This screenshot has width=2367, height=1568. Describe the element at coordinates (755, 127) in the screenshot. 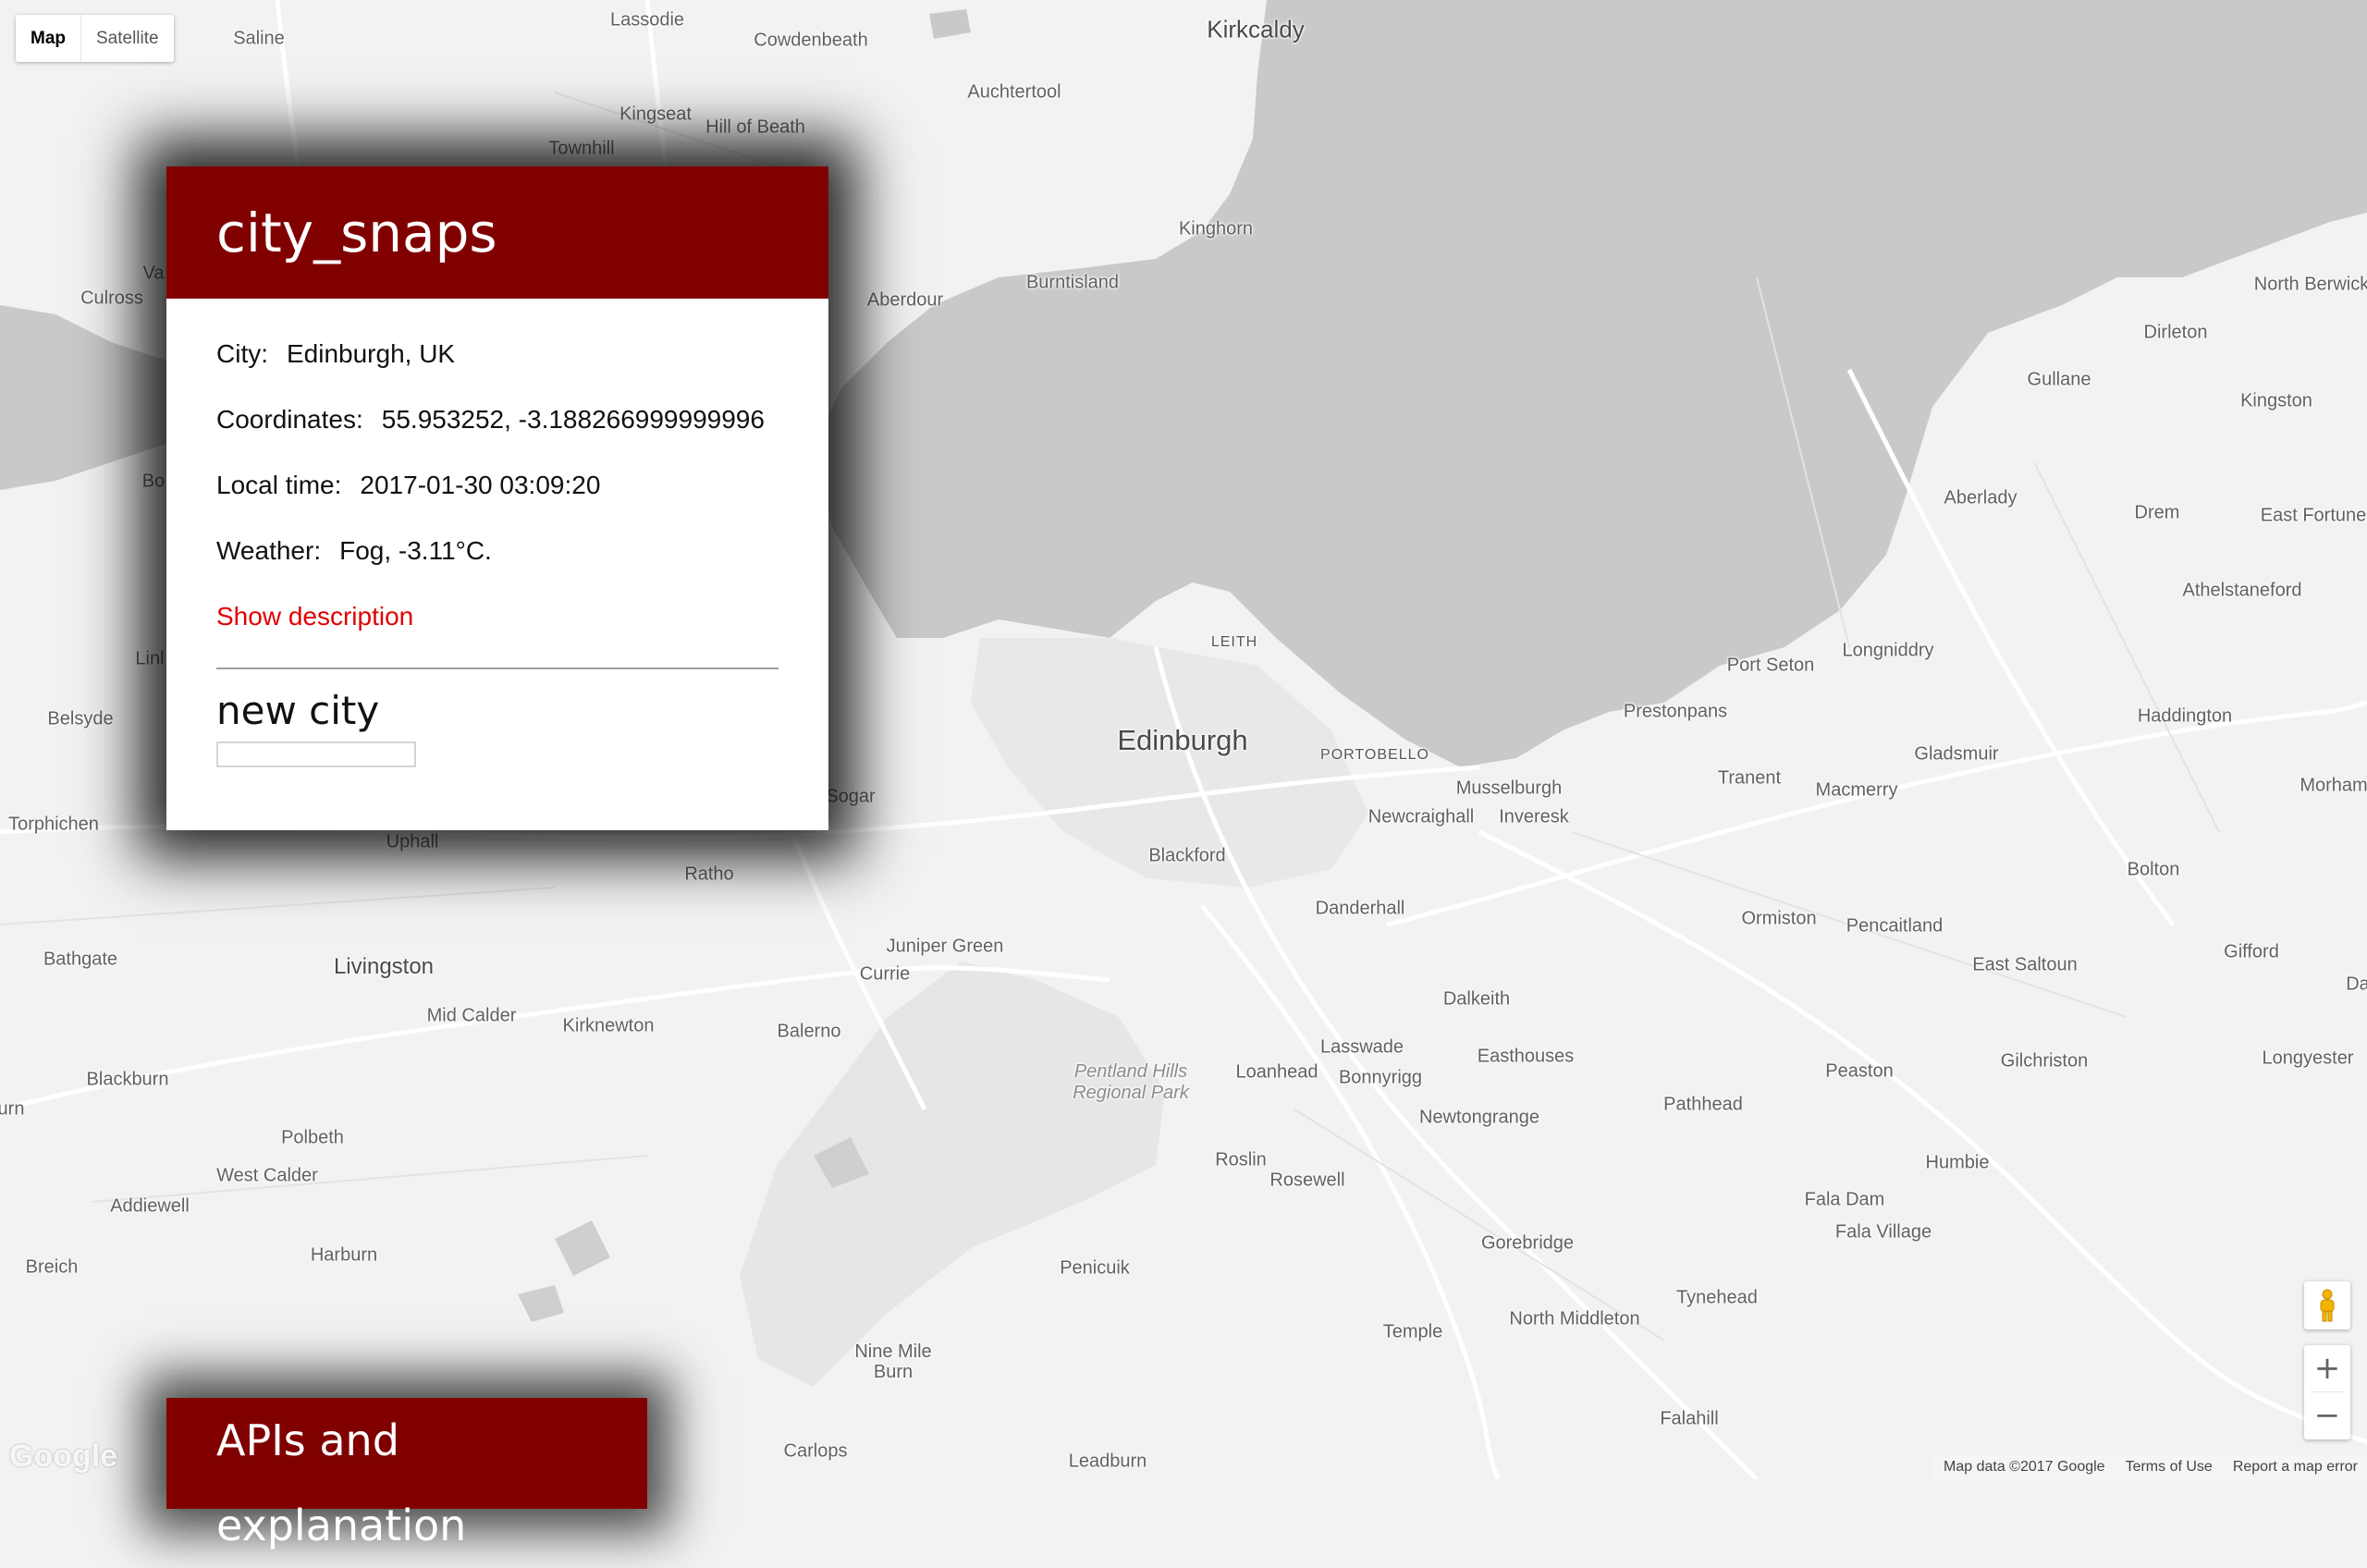

I see `place-label: Hill of Beath` at that location.